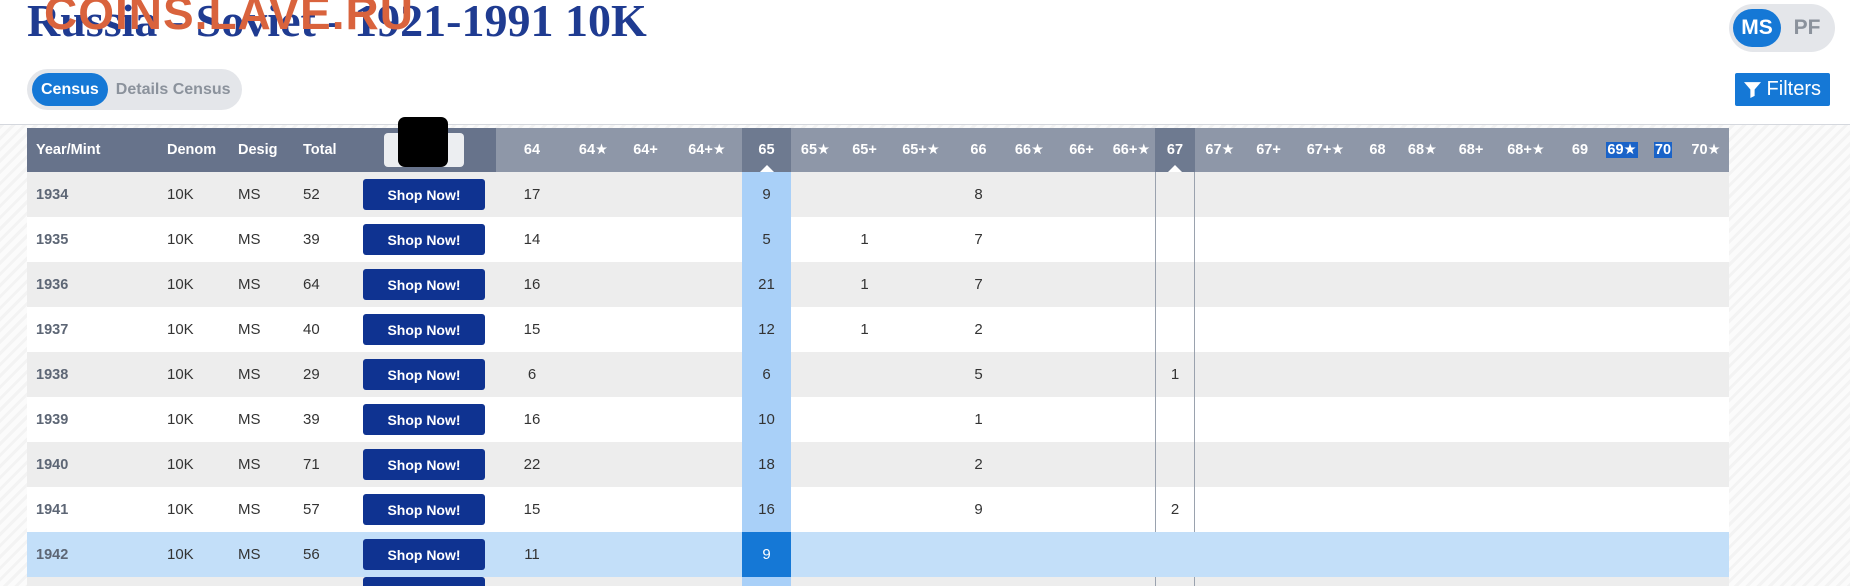 The width and height of the screenshot is (1850, 586). Describe the element at coordinates (323, 150) in the screenshot. I see `column-header-total: Total` at that location.